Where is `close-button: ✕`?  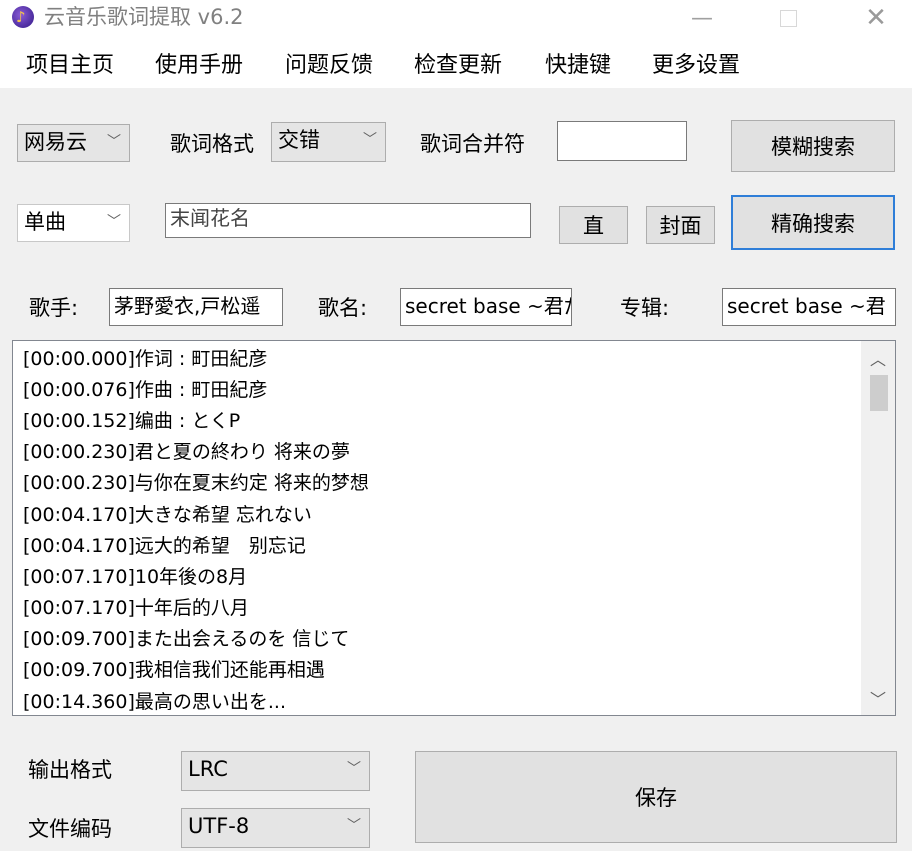 close-button: ✕ is located at coordinates (876, 18).